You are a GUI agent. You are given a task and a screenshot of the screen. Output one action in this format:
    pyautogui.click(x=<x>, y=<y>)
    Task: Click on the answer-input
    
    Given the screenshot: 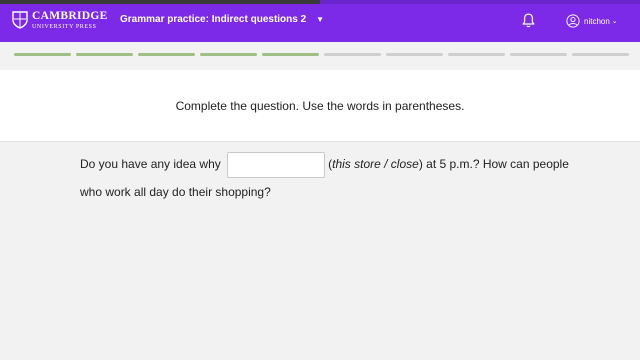 What is the action you would take?
    pyautogui.click(x=276, y=164)
    